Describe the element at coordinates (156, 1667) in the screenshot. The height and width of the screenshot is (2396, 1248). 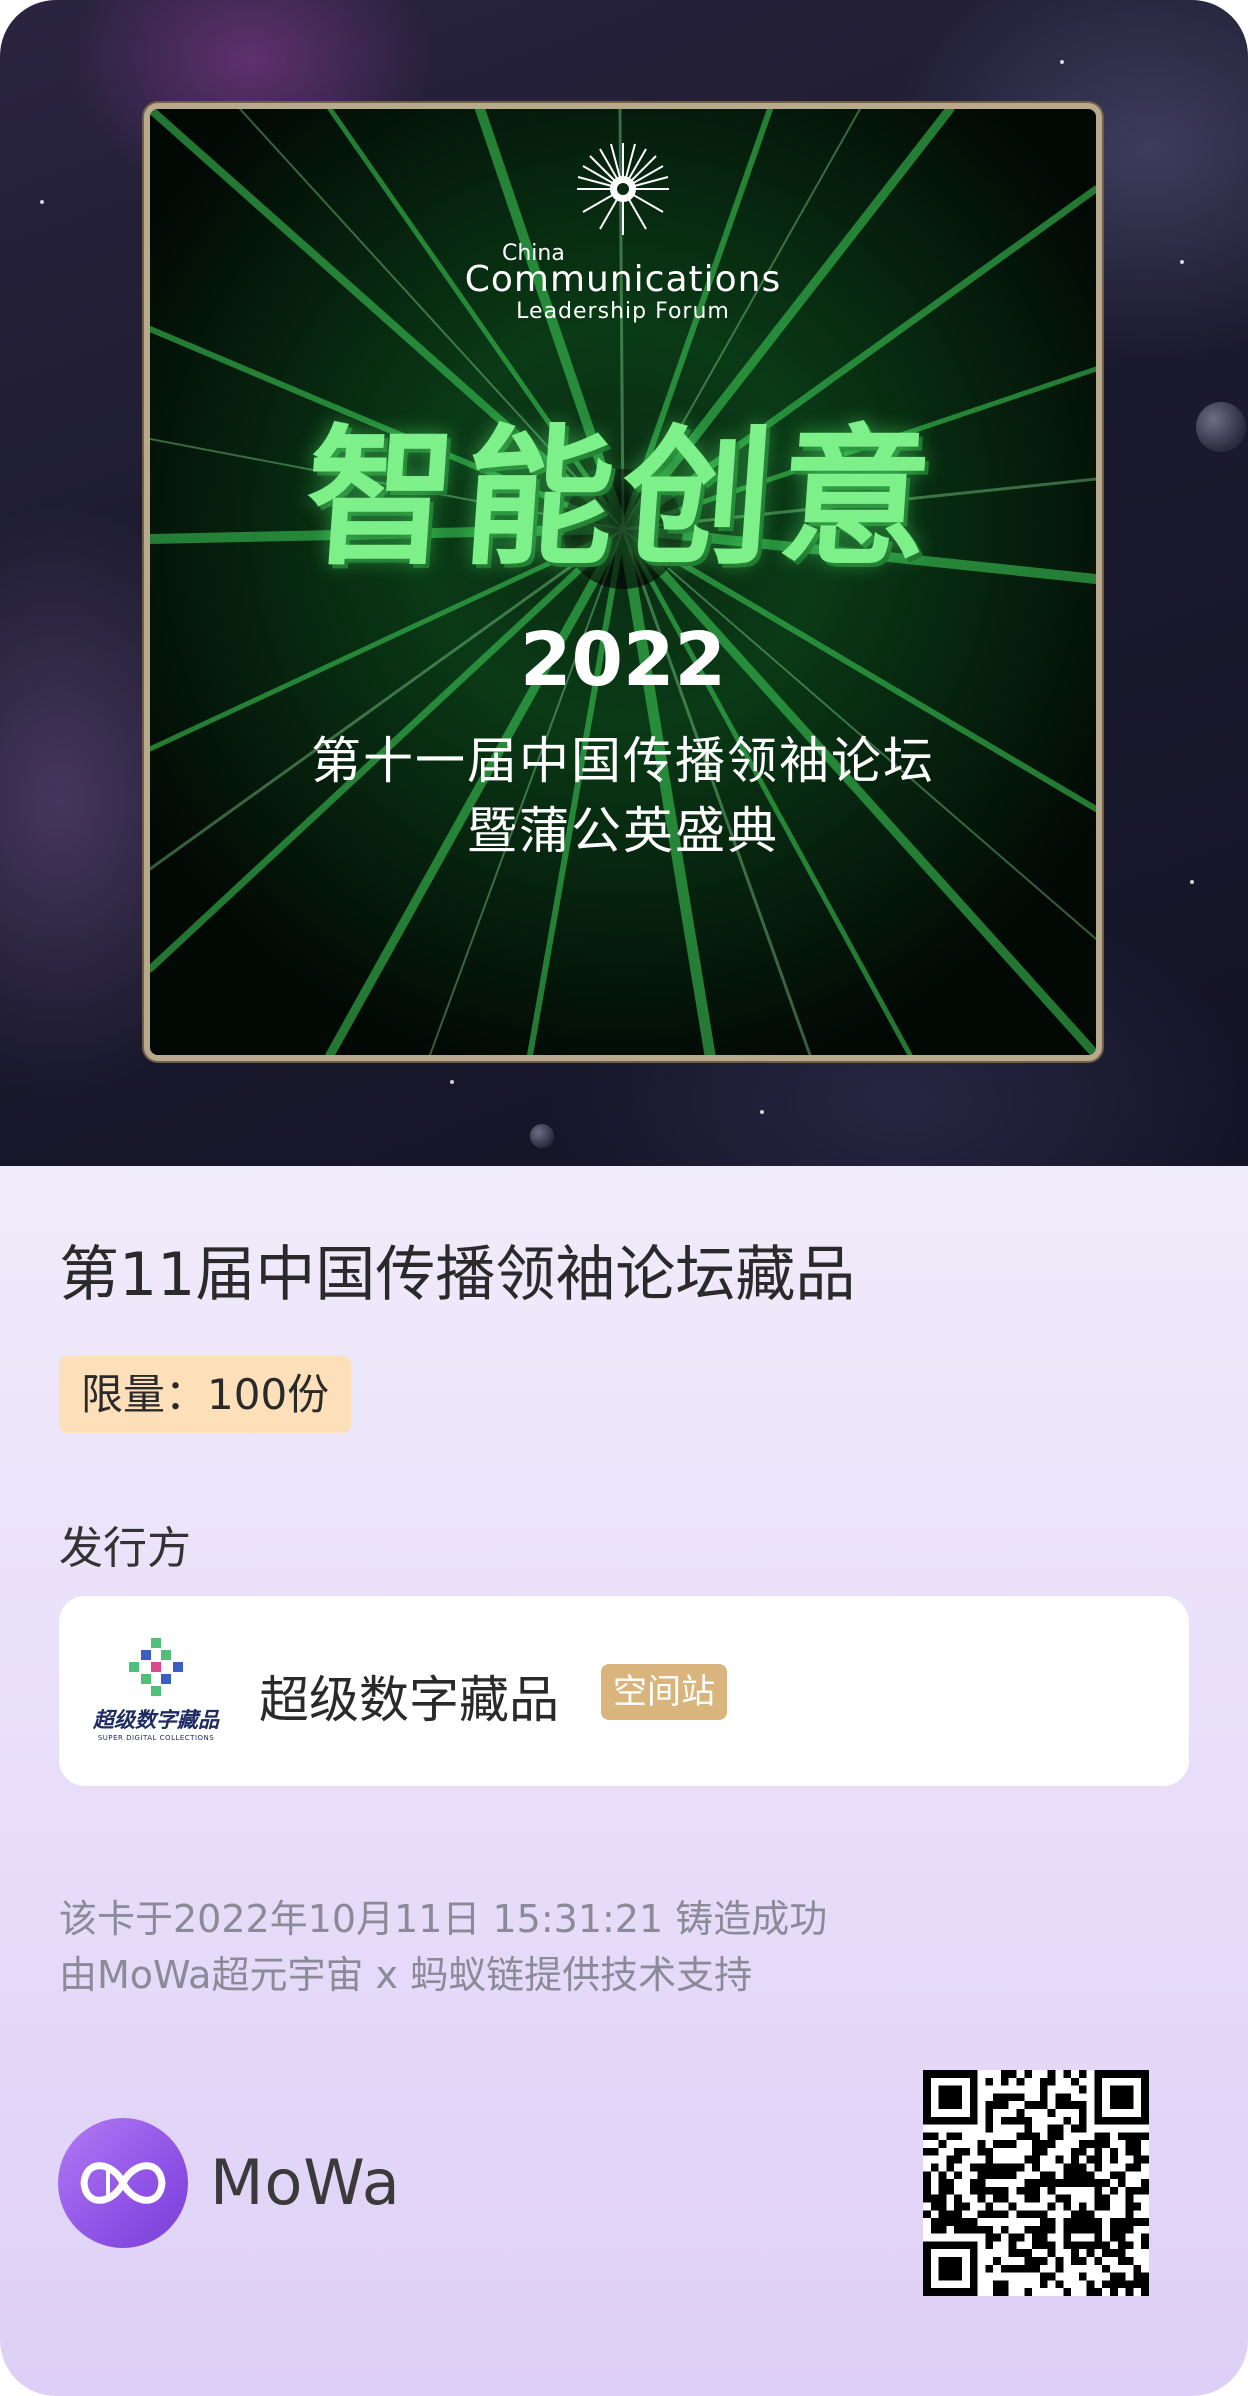
I see `issuer-logo-icon` at that location.